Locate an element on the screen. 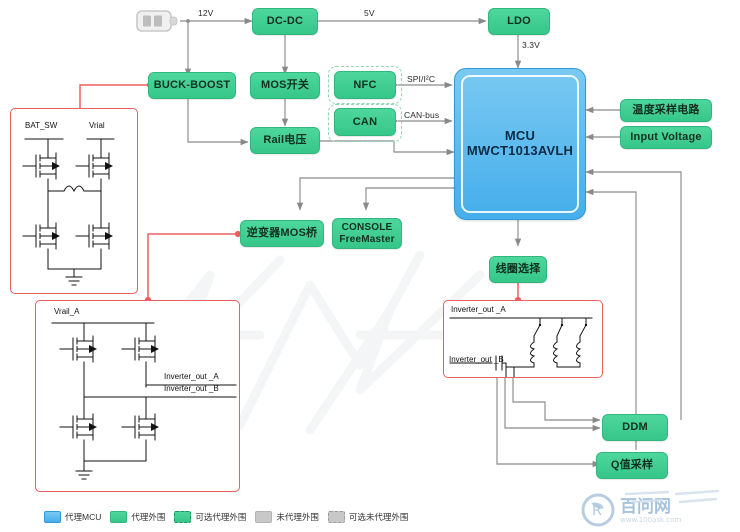 The height and width of the screenshot is (532, 740). legend-item-optional-agent-peripheral: 可选代理外围 is located at coordinates (210, 517).